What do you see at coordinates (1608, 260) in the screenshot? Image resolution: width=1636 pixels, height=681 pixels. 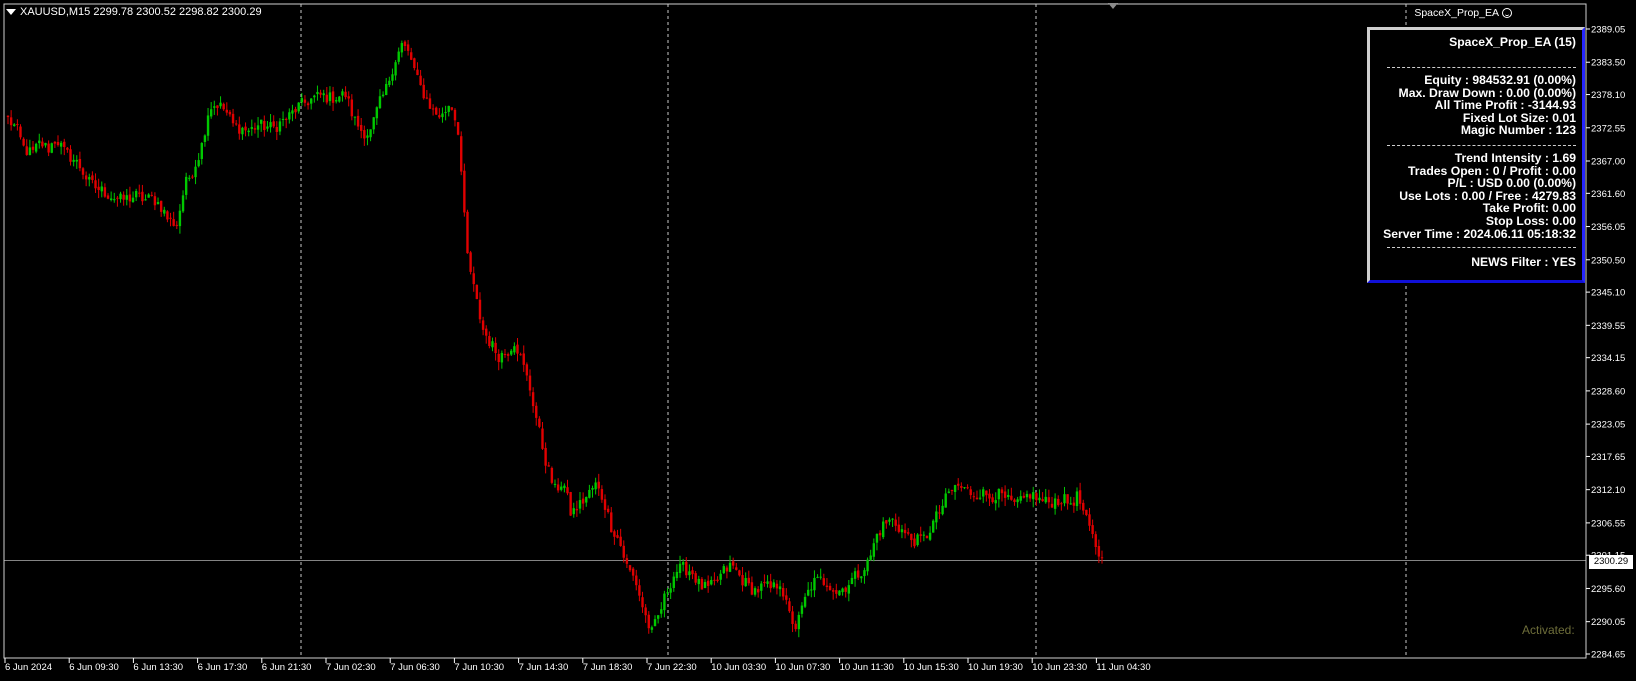 I see `y-tick-label: 2350.50` at bounding box center [1608, 260].